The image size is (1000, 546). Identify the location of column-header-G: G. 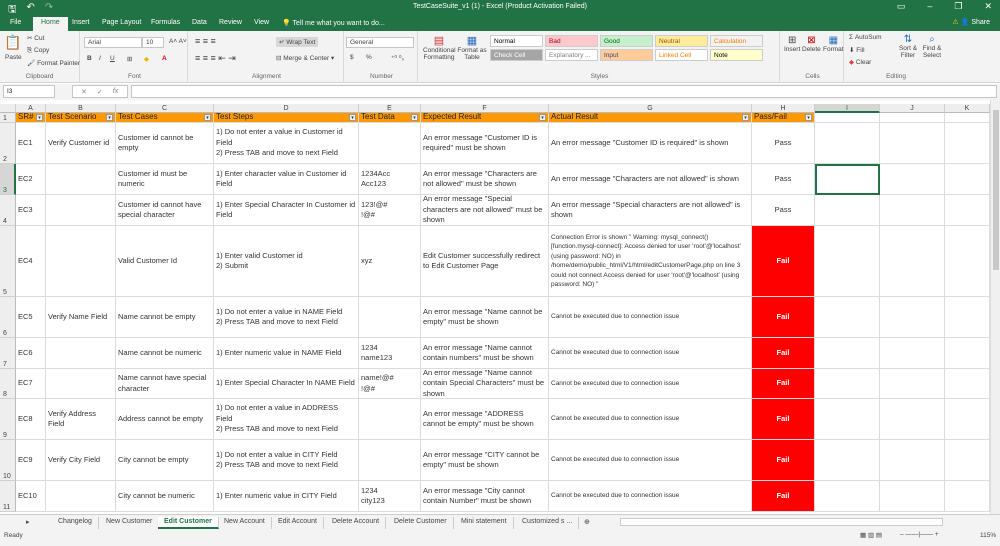
(650, 108).